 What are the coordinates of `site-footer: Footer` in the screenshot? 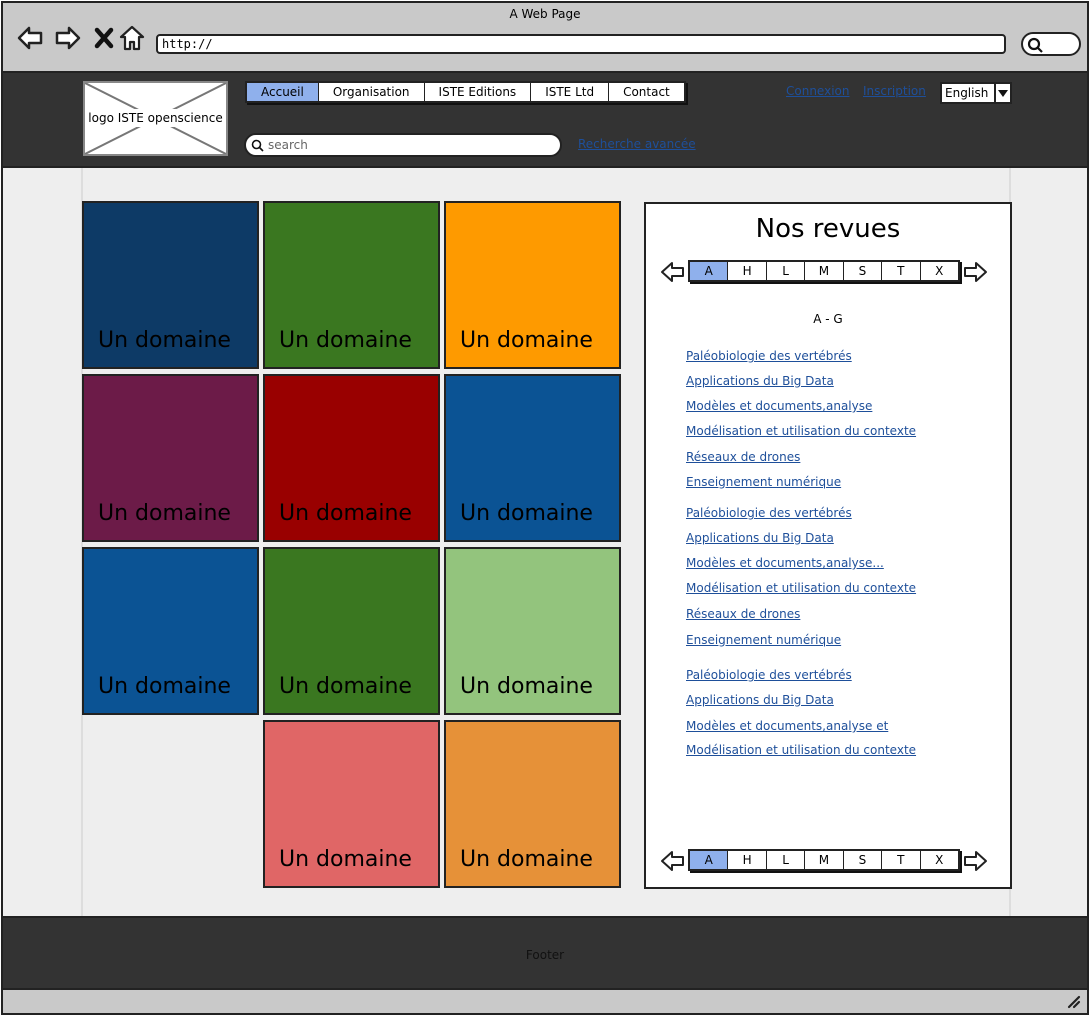 It's located at (545, 953).